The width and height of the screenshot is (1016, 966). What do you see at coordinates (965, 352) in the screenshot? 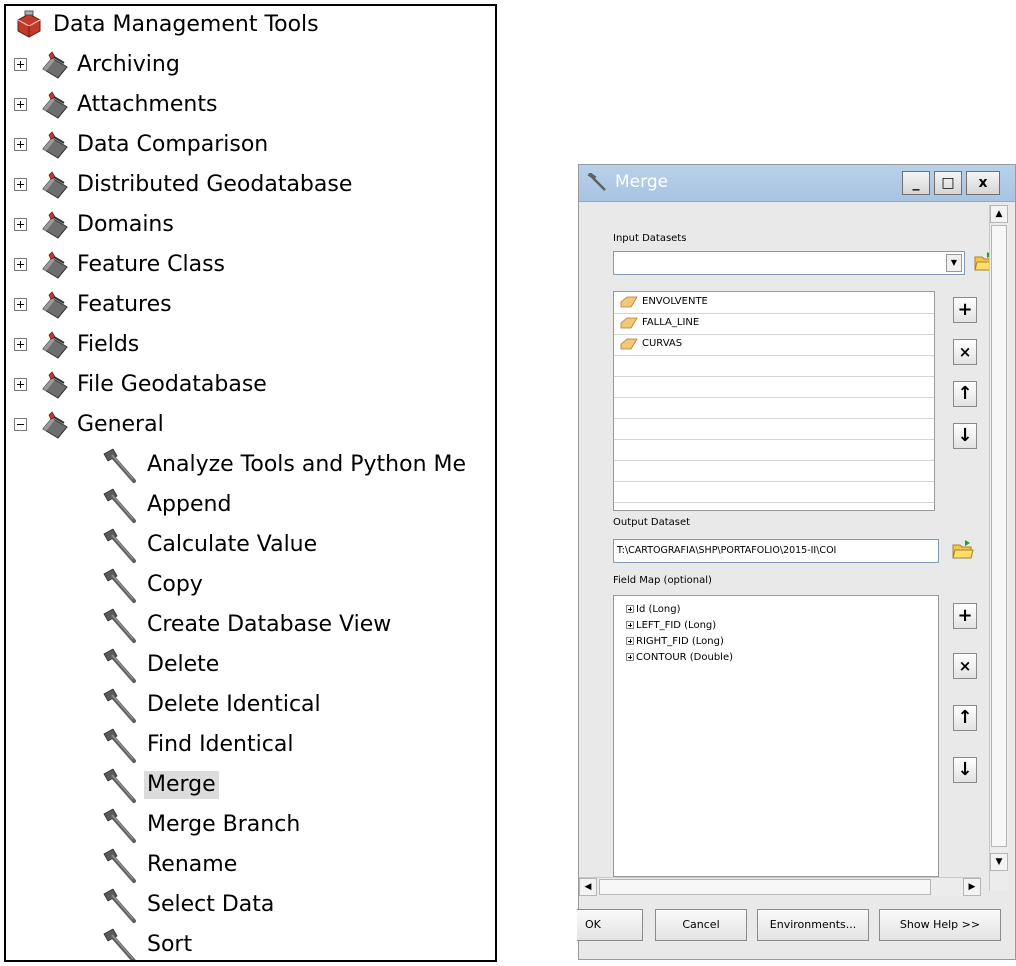
I see `remove-dataset-button: ×` at bounding box center [965, 352].